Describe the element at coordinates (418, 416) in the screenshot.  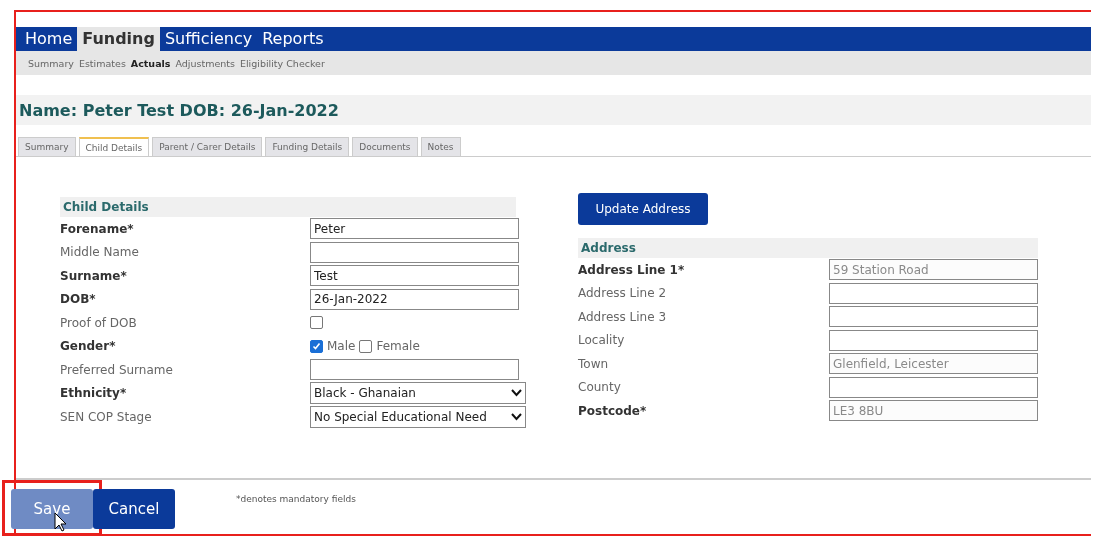
I see `dropdown: No Special Educational Need` at that location.